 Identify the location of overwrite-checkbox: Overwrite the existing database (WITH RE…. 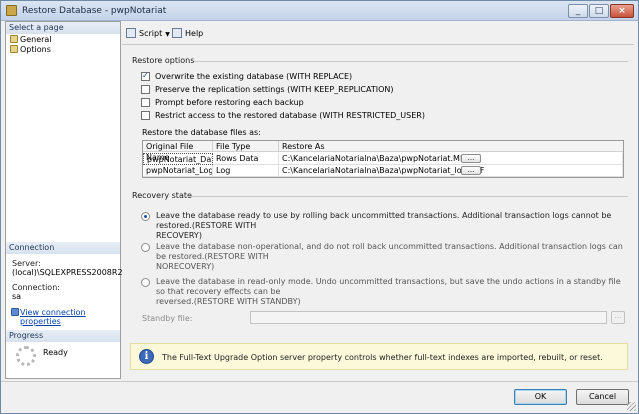
(247, 76).